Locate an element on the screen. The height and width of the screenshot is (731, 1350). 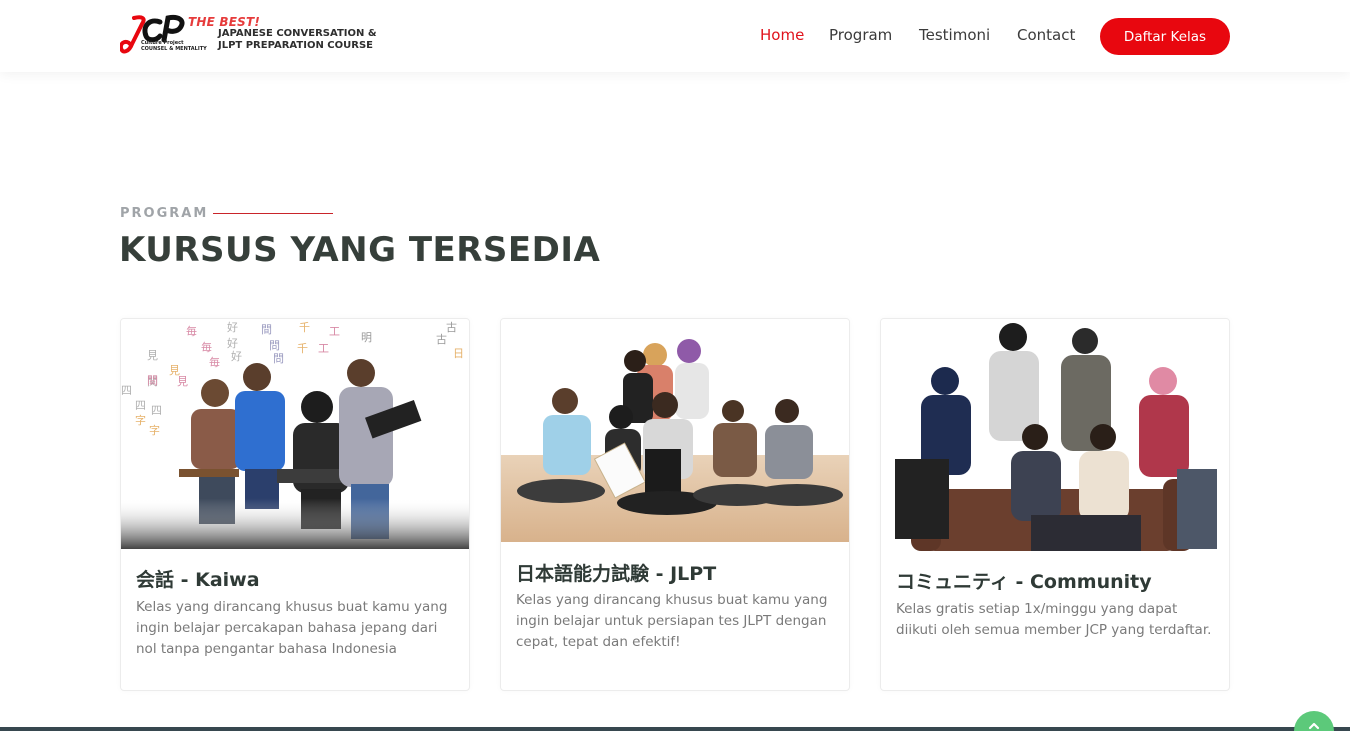
nav-contact: Contact is located at coordinates (1046, 35).